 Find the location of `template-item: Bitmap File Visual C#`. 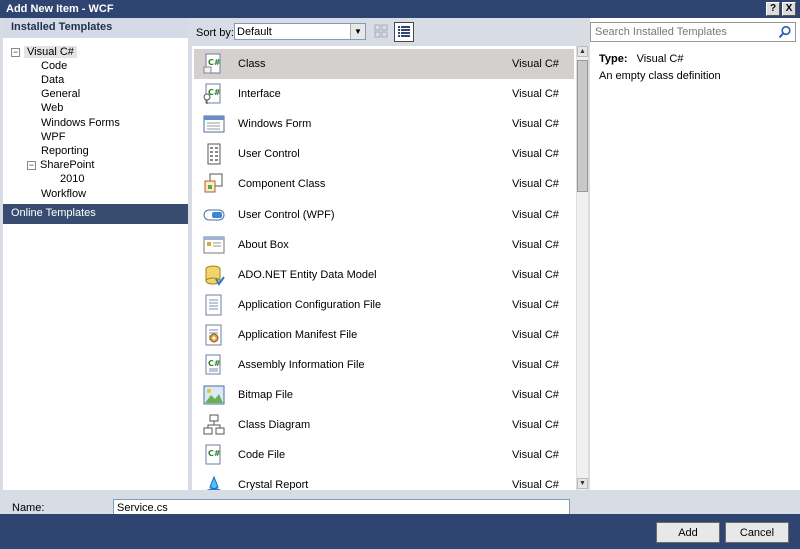

template-item: Bitmap File Visual C# is located at coordinates (384, 395).